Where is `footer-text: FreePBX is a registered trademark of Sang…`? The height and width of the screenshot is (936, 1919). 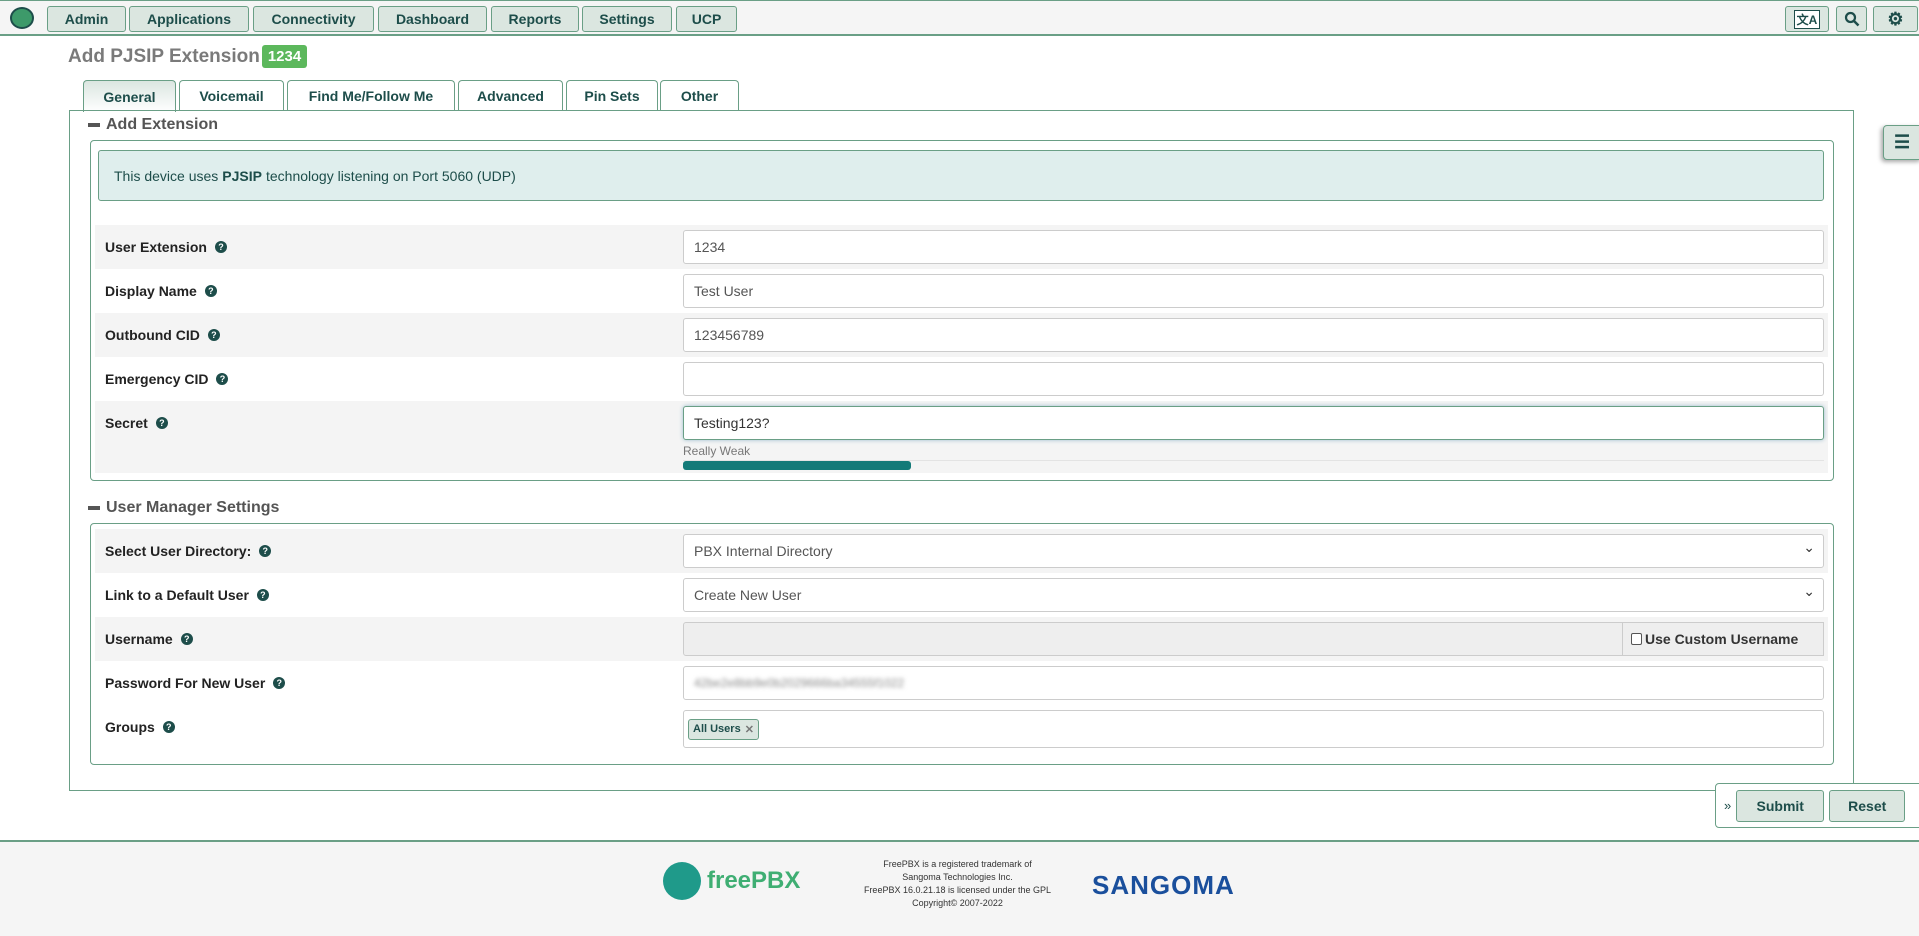
footer-text: FreePBX is a registered trademark of Sang… is located at coordinates (957, 884).